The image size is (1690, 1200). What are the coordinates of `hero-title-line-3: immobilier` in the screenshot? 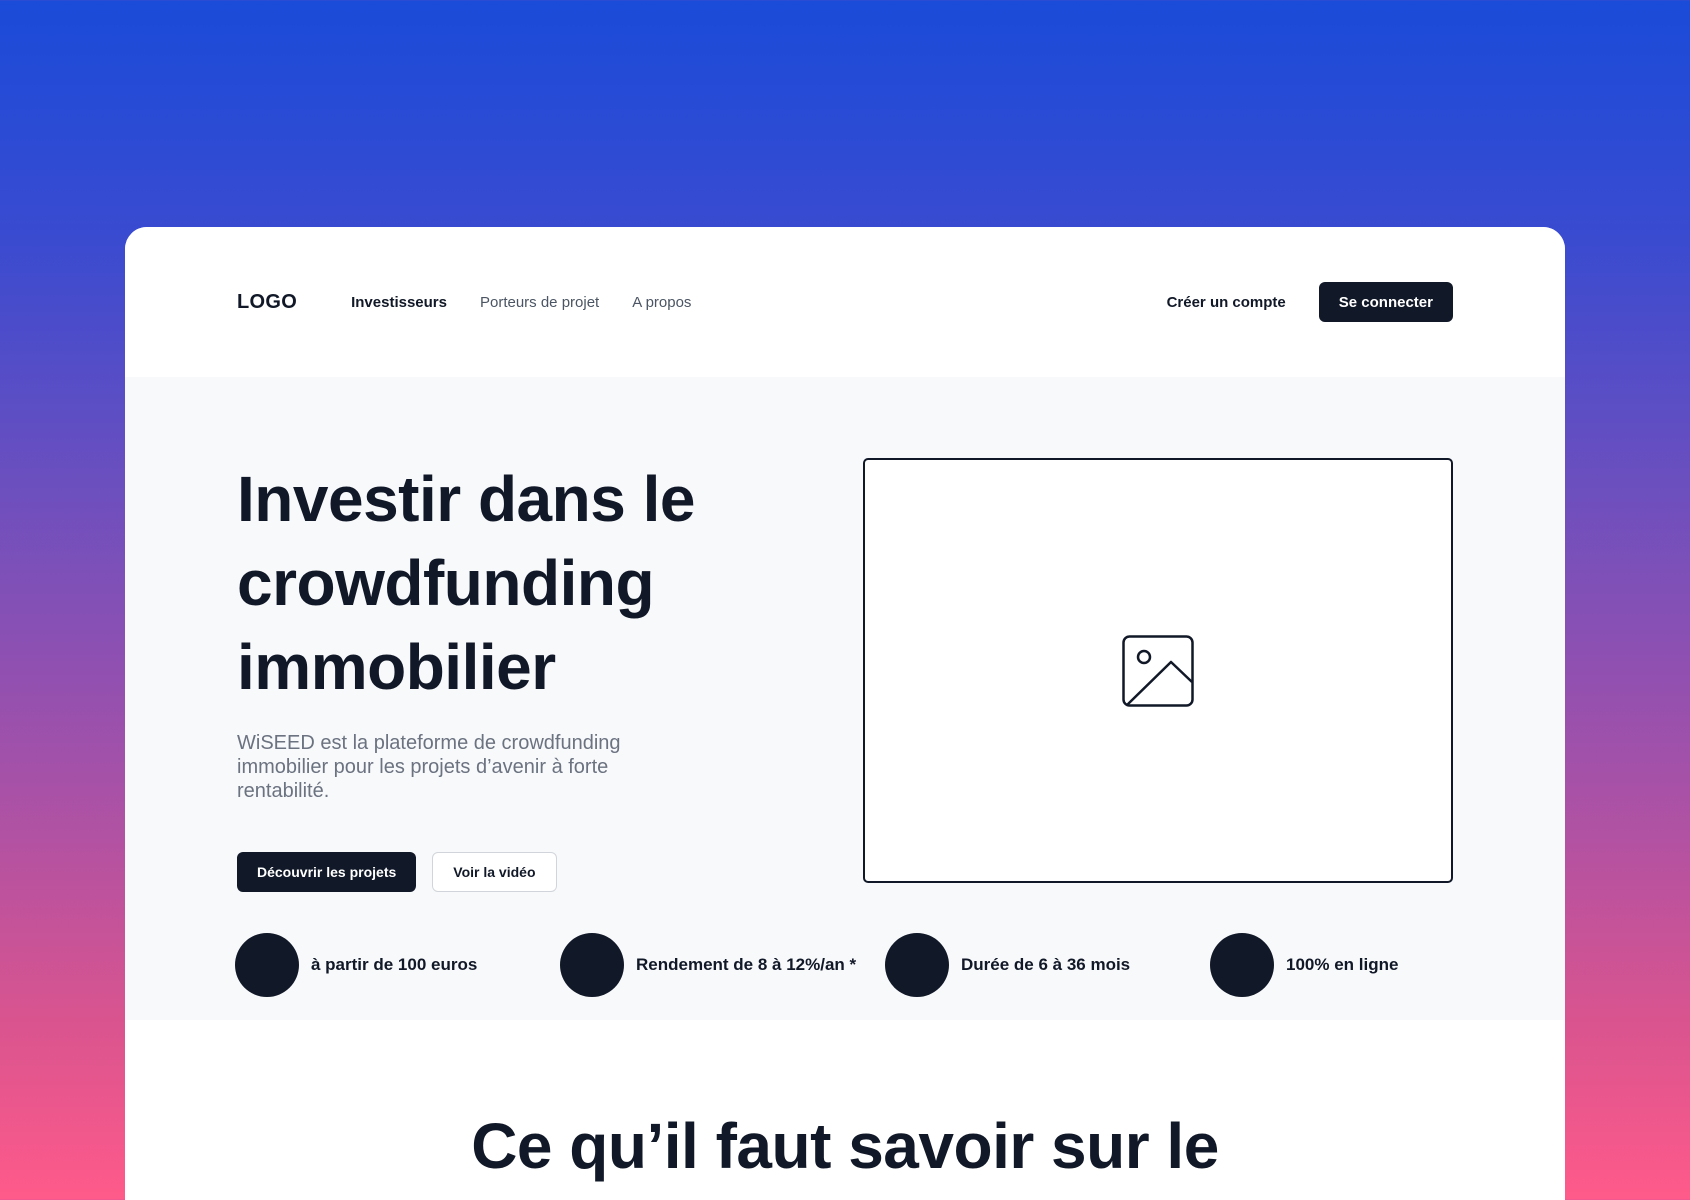 It's located at (396, 667).